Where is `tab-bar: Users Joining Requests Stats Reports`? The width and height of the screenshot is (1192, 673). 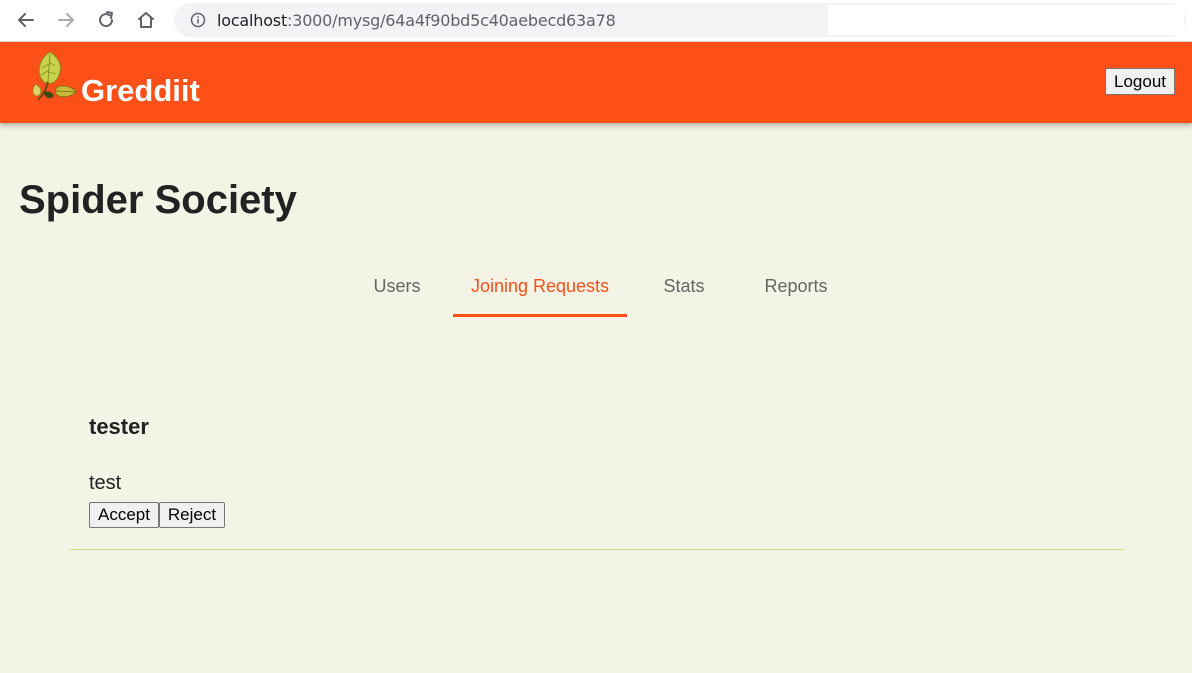
tab-bar: Users Joining Requests Stats Reports is located at coordinates (596, 291).